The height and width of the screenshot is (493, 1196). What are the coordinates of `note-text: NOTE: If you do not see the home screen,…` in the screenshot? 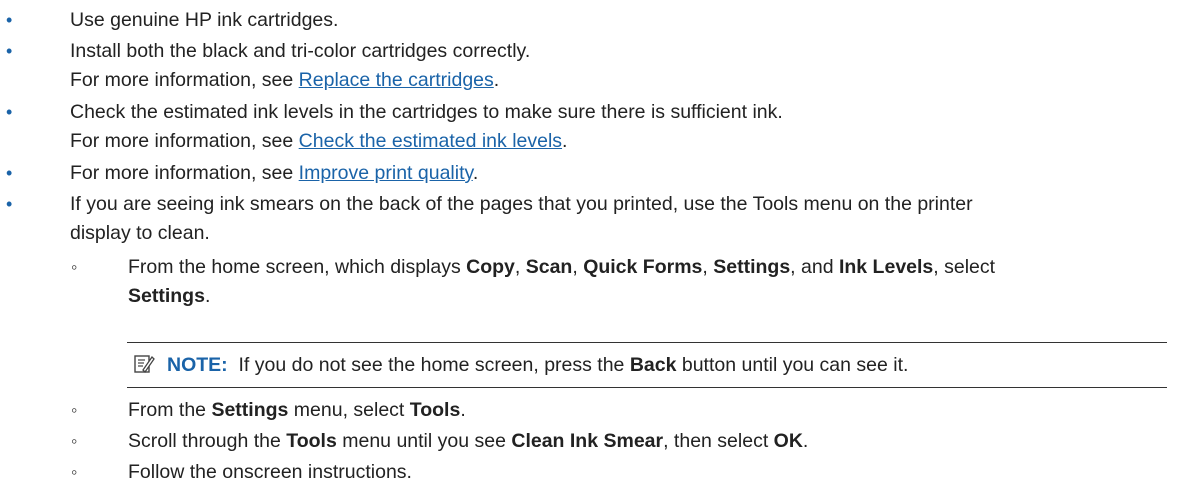 It's located at (537, 365).